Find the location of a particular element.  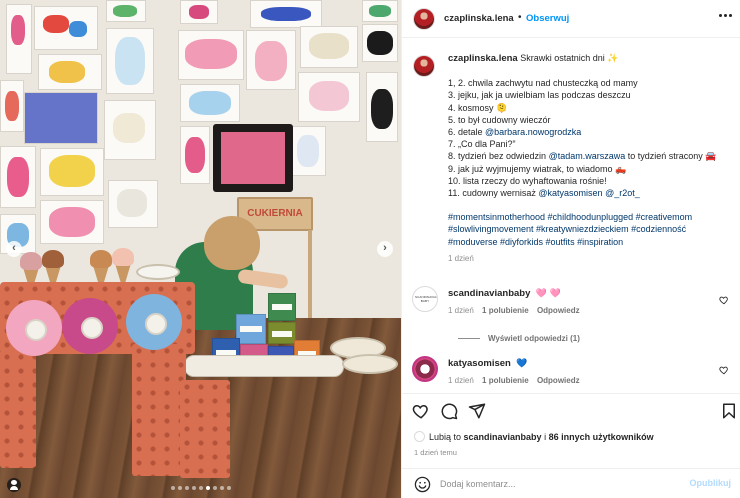

view-replies-button: Wyświetl odpowiedzi (1) is located at coordinates (519, 338).